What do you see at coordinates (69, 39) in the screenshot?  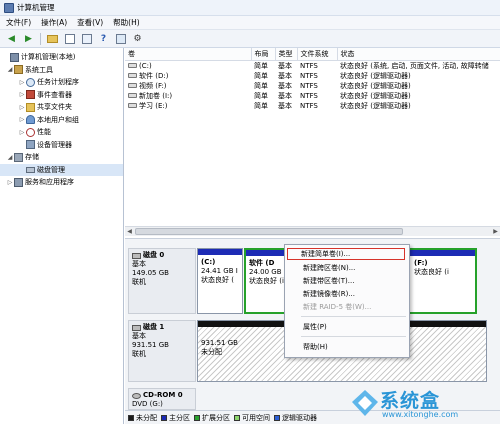 I see `console-icon` at bounding box center [69, 39].